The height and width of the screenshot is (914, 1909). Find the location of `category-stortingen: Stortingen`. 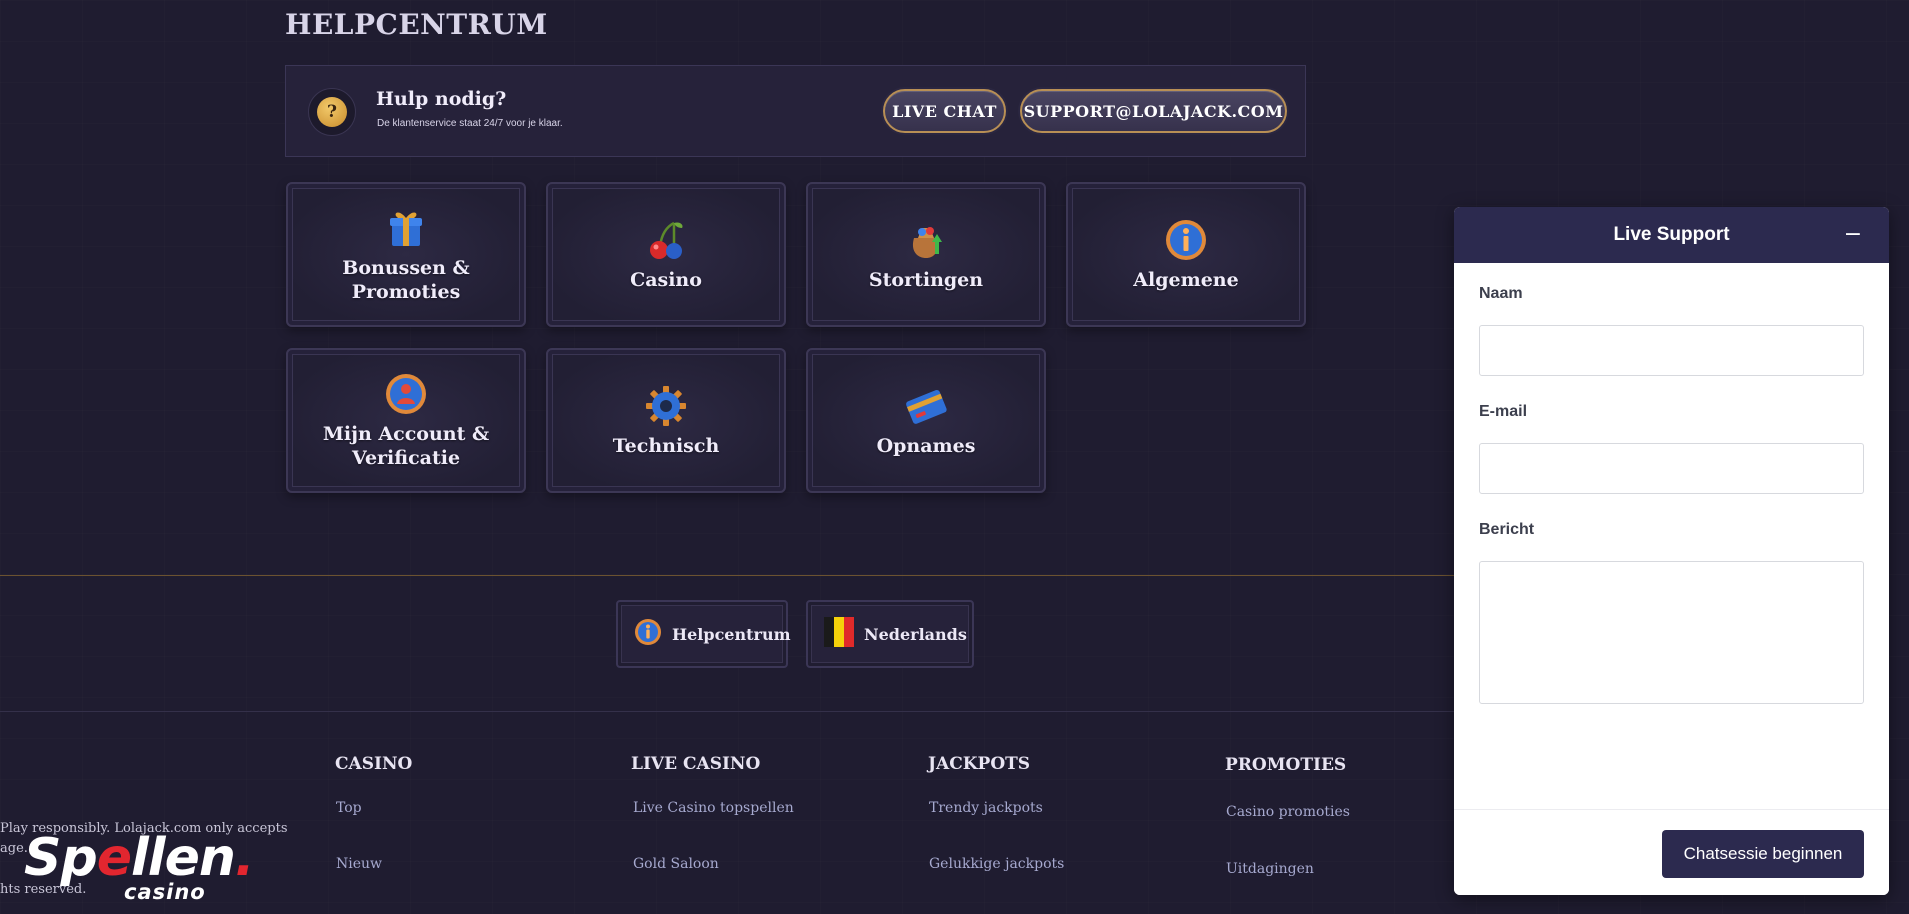

category-stortingen: Stortingen is located at coordinates (926, 254).